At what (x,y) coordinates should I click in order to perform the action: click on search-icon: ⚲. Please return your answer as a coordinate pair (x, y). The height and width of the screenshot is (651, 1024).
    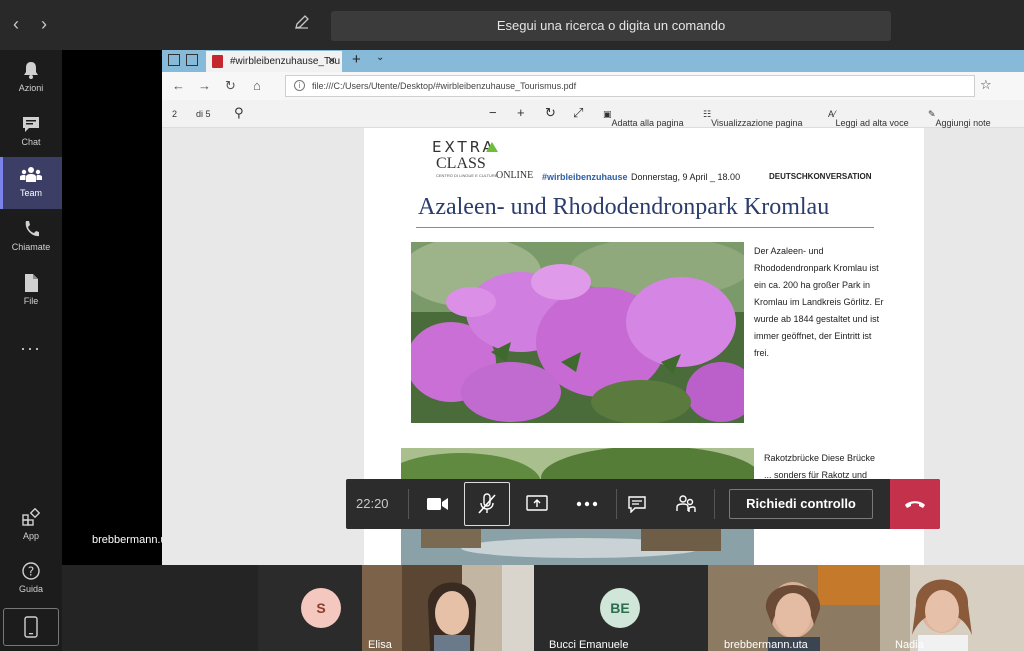
    Looking at the image, I should click on (239, 113).